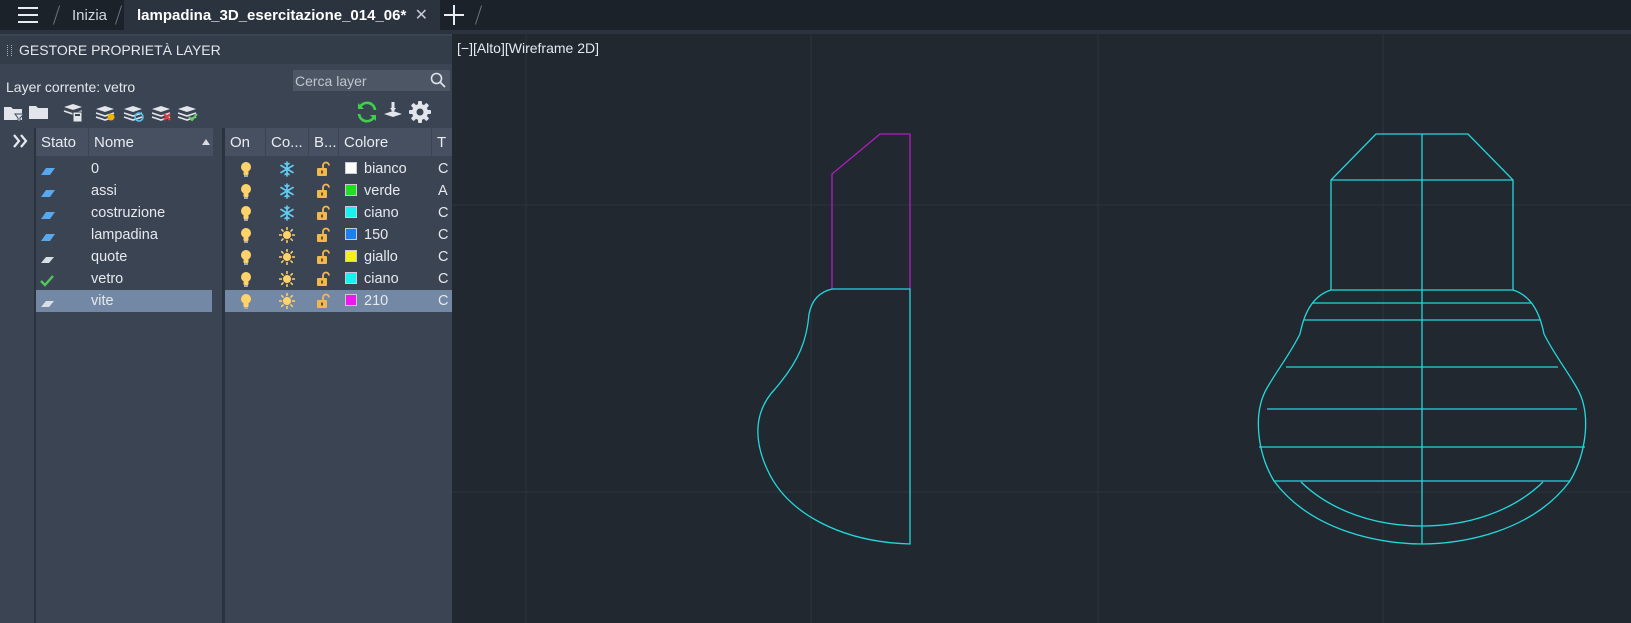 The width and height of the screenshot is (1631, 623). Describe the element at coordinates (124, 279) in the screenshot. I see `table-row: vetro` at that location.